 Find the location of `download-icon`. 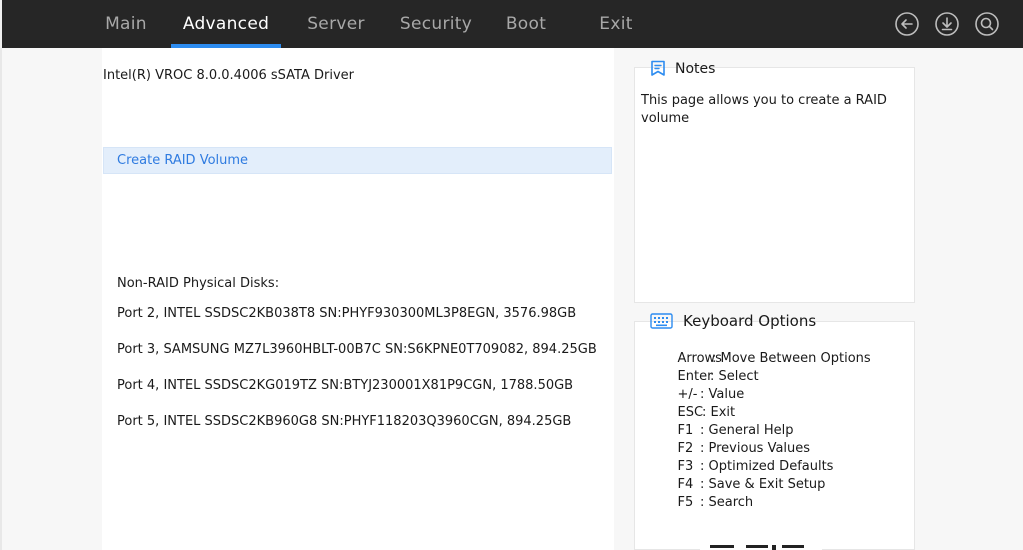

download-icon is located at coordinates (947, 24).